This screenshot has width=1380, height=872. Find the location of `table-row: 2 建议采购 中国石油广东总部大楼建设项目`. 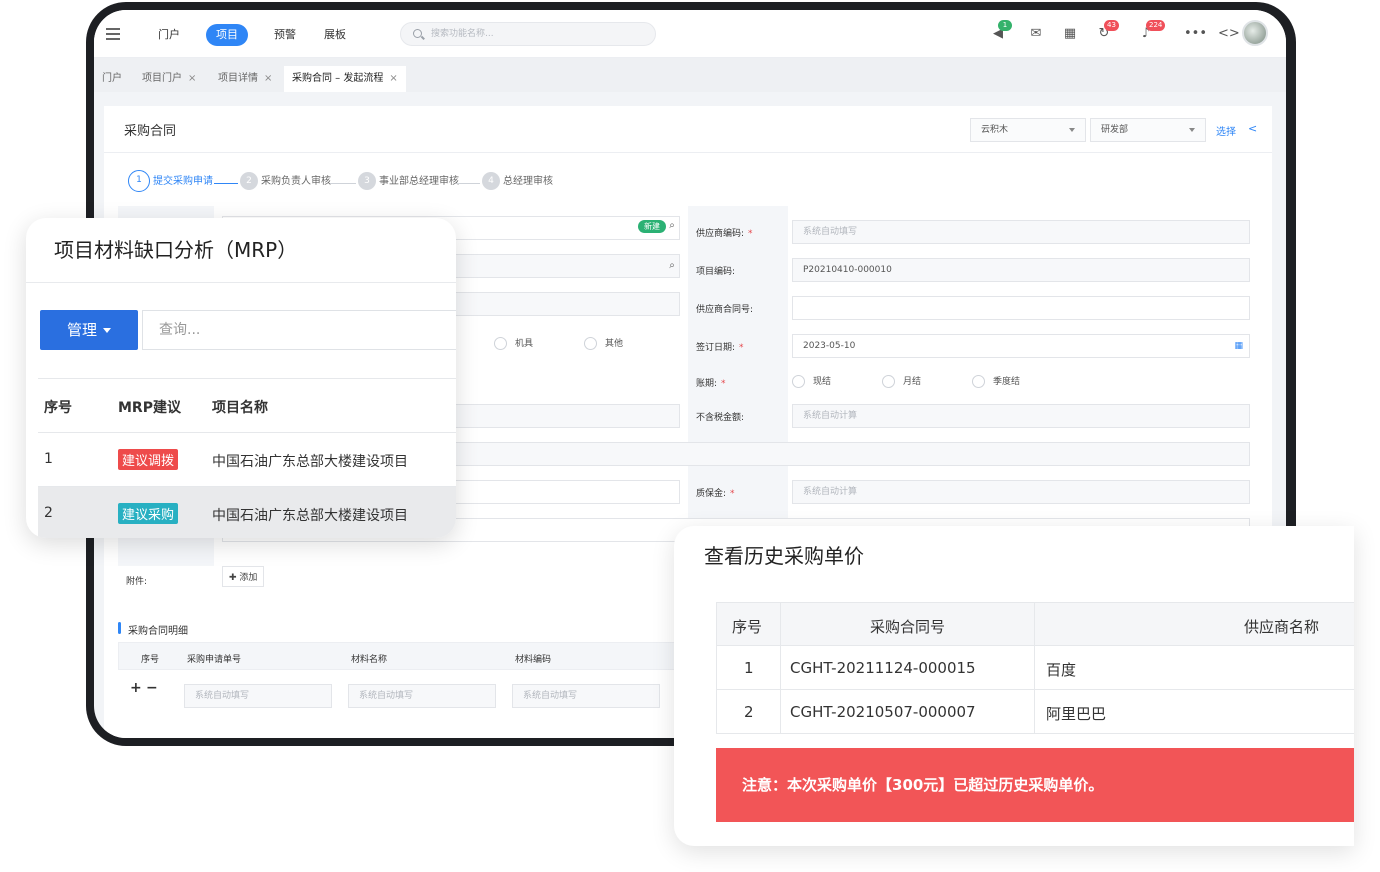

table-row: 2 建议采购 中国石油广东总部大楼建设项目 is located at coordinates (247, 512).